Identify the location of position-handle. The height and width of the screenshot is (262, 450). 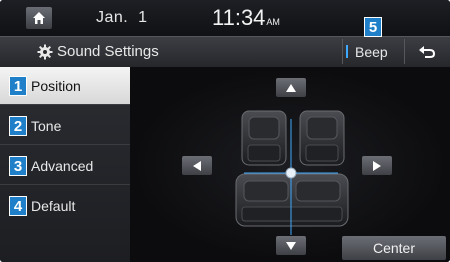
(291, 173).